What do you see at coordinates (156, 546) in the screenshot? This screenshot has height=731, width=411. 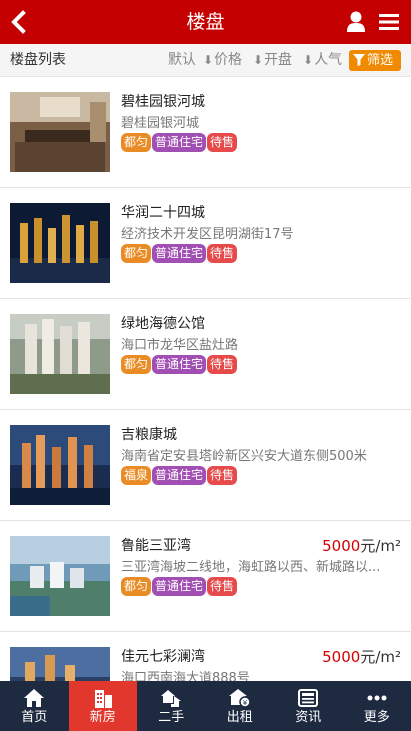 I see `listing-name: 鲁能三亚湾` at bounding box center [156, 546].